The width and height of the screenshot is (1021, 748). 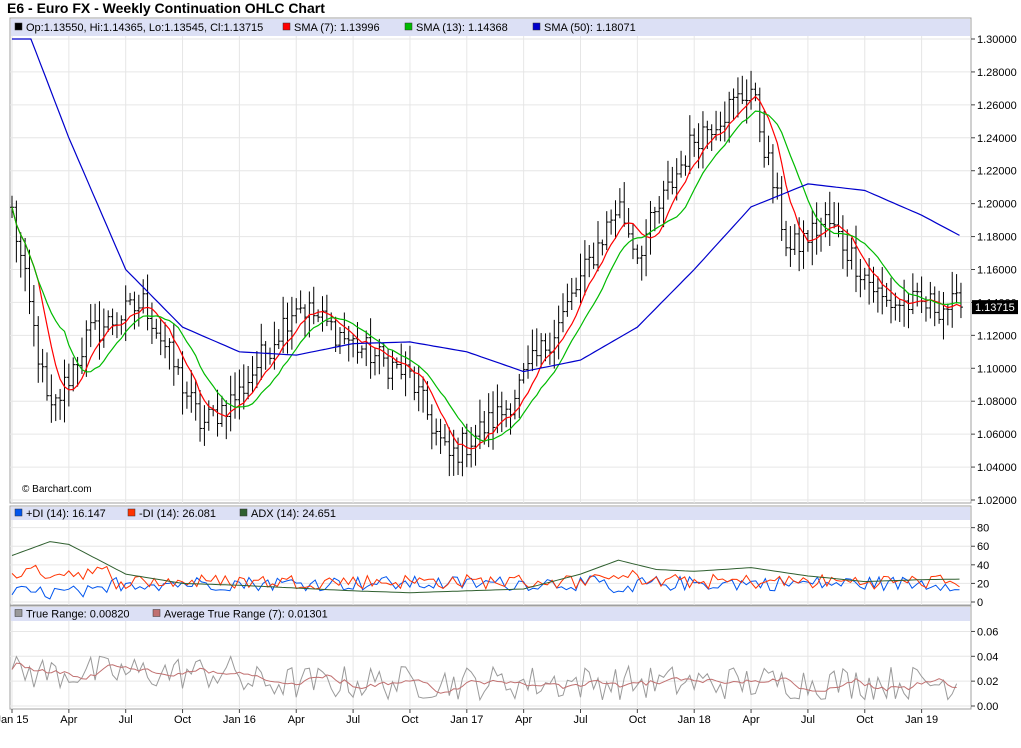 I want to click on legend-label: SMA (7): 1.13996, so click(x=337, y=28).